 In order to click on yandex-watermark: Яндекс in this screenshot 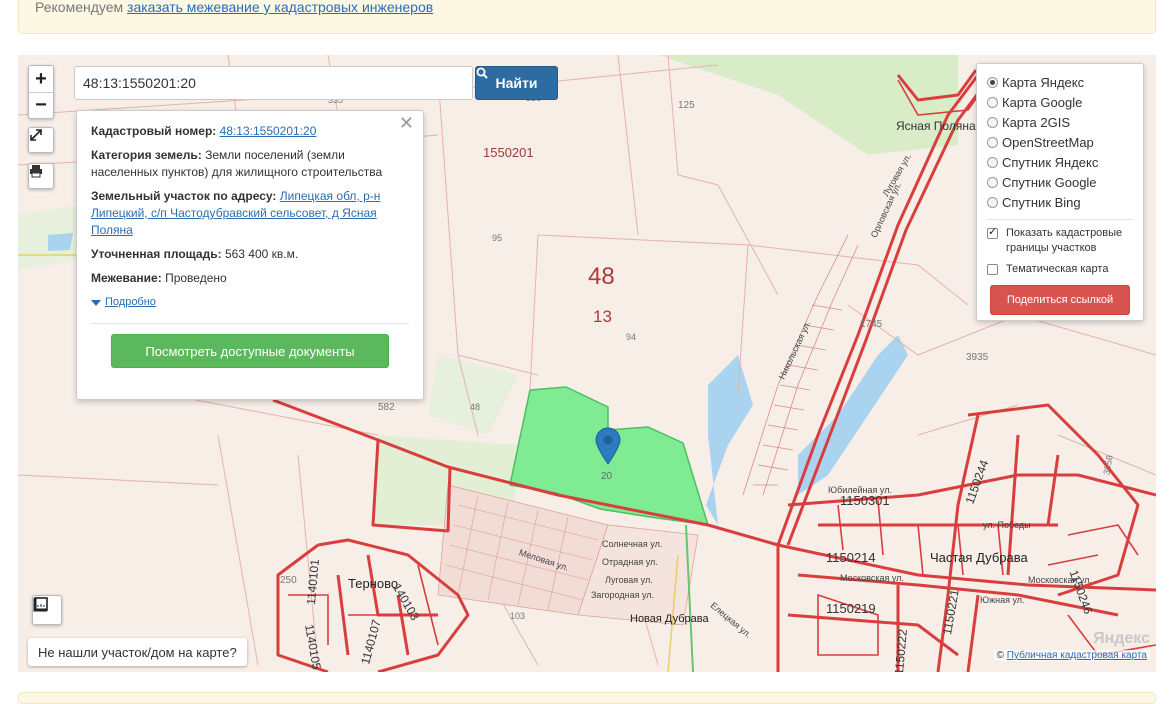, I will do `click(1121, 638)`.